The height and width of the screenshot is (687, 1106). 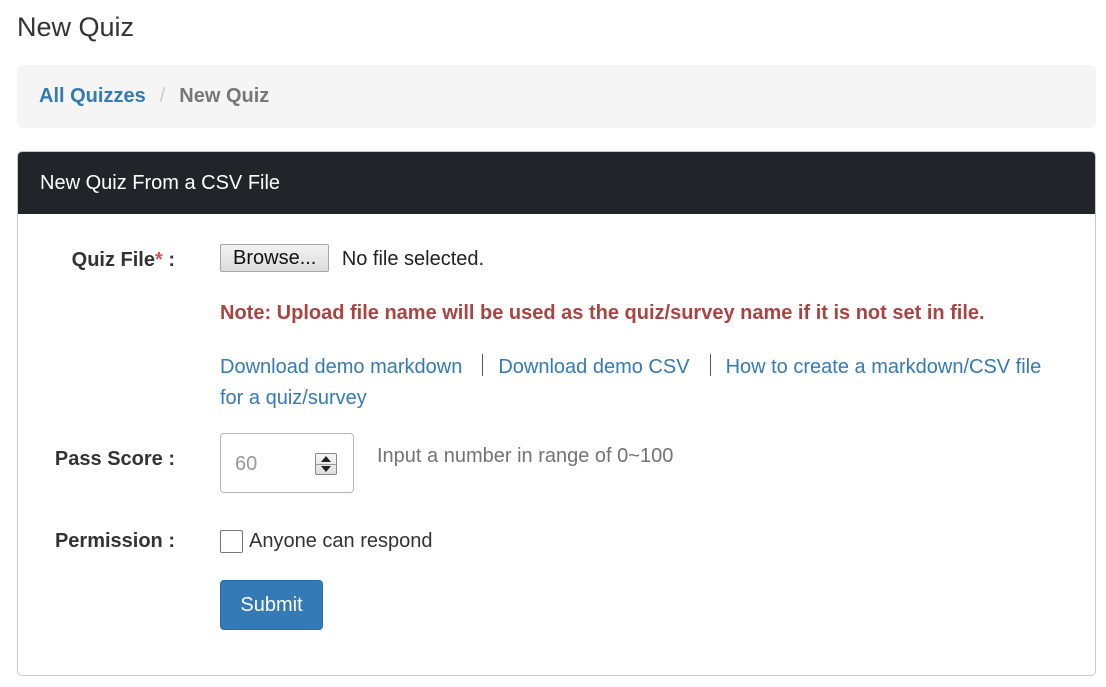 What do you see at coordinates (114, 459) in the screenshot?
I see `pass-score-label: Pass Score :` at bounding box center [114, 459].